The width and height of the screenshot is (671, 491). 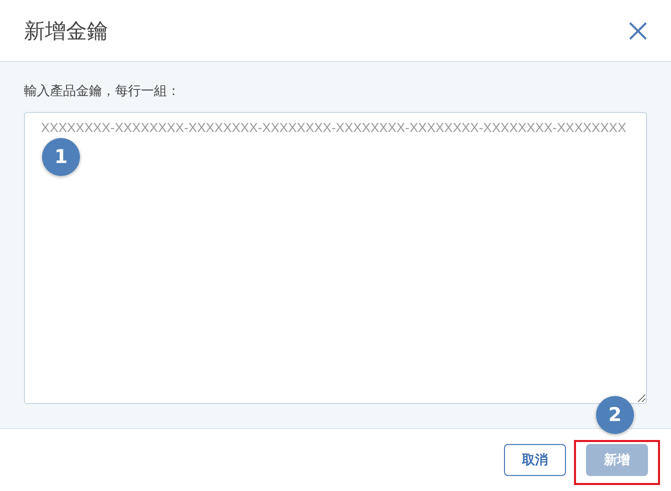 What do you see at coordinates (535, 460) in the screenshot?
I see `cancel-button: 取消` at bounding box center [535, 460].